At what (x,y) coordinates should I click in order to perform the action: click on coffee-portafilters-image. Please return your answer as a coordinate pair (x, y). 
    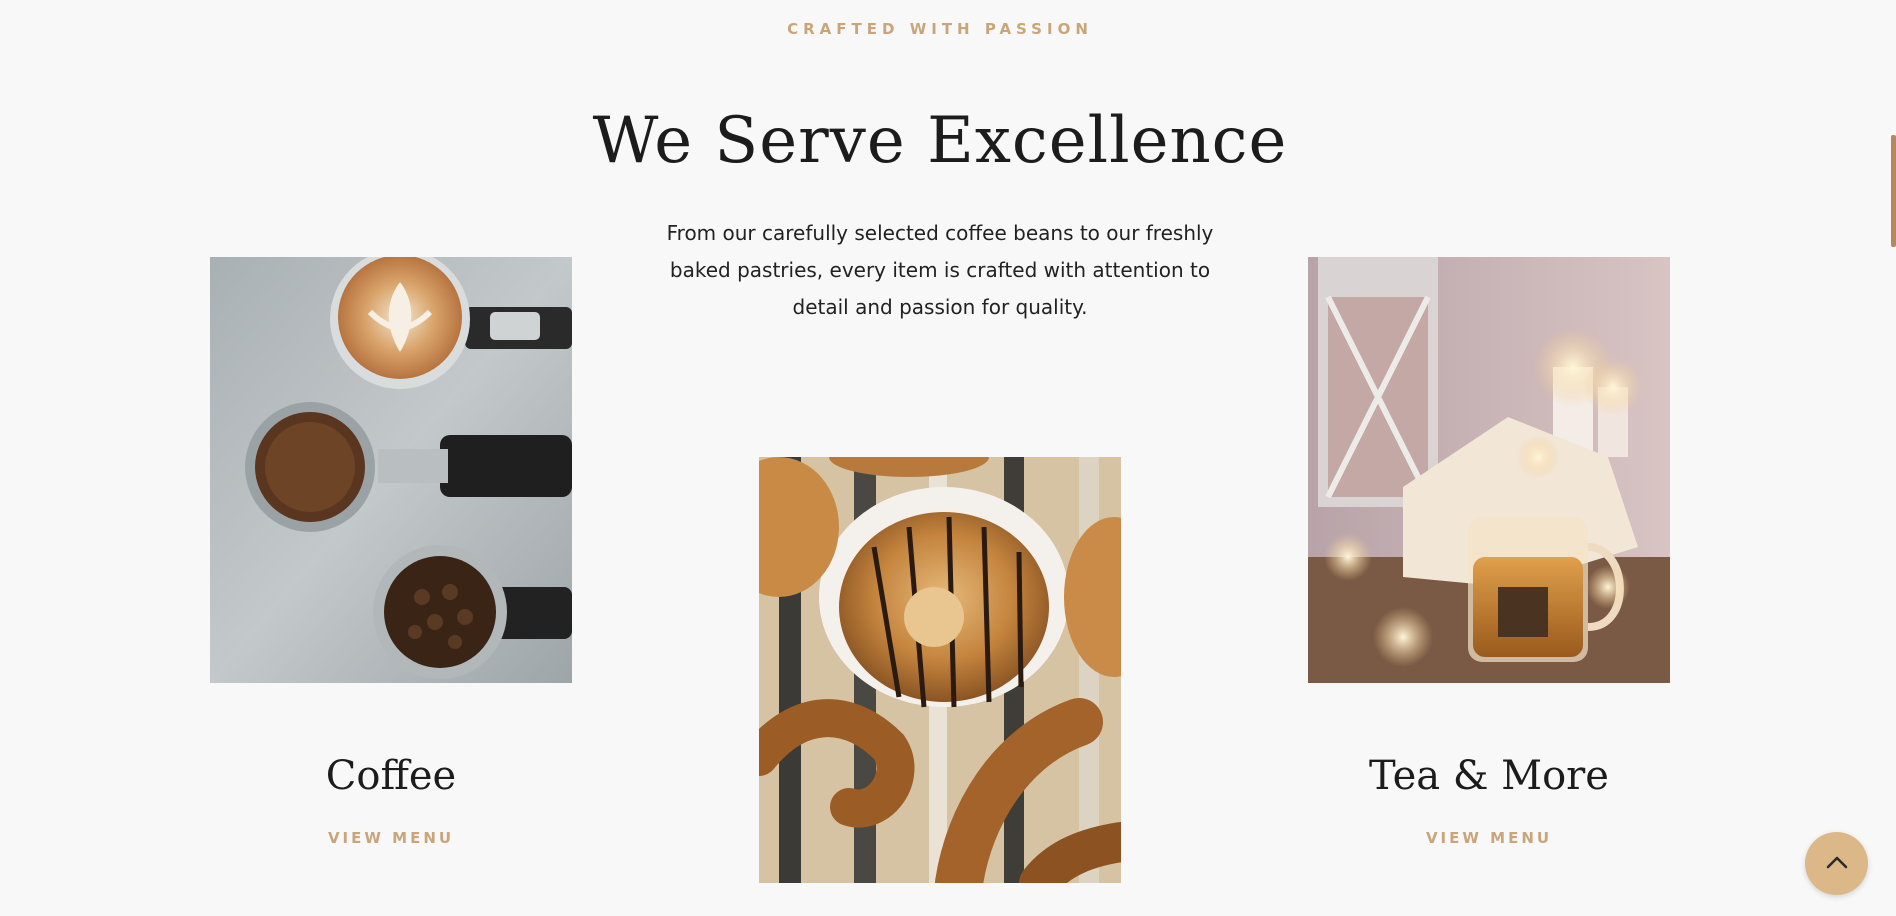
    Looking at the image, I should click on (391, 470).